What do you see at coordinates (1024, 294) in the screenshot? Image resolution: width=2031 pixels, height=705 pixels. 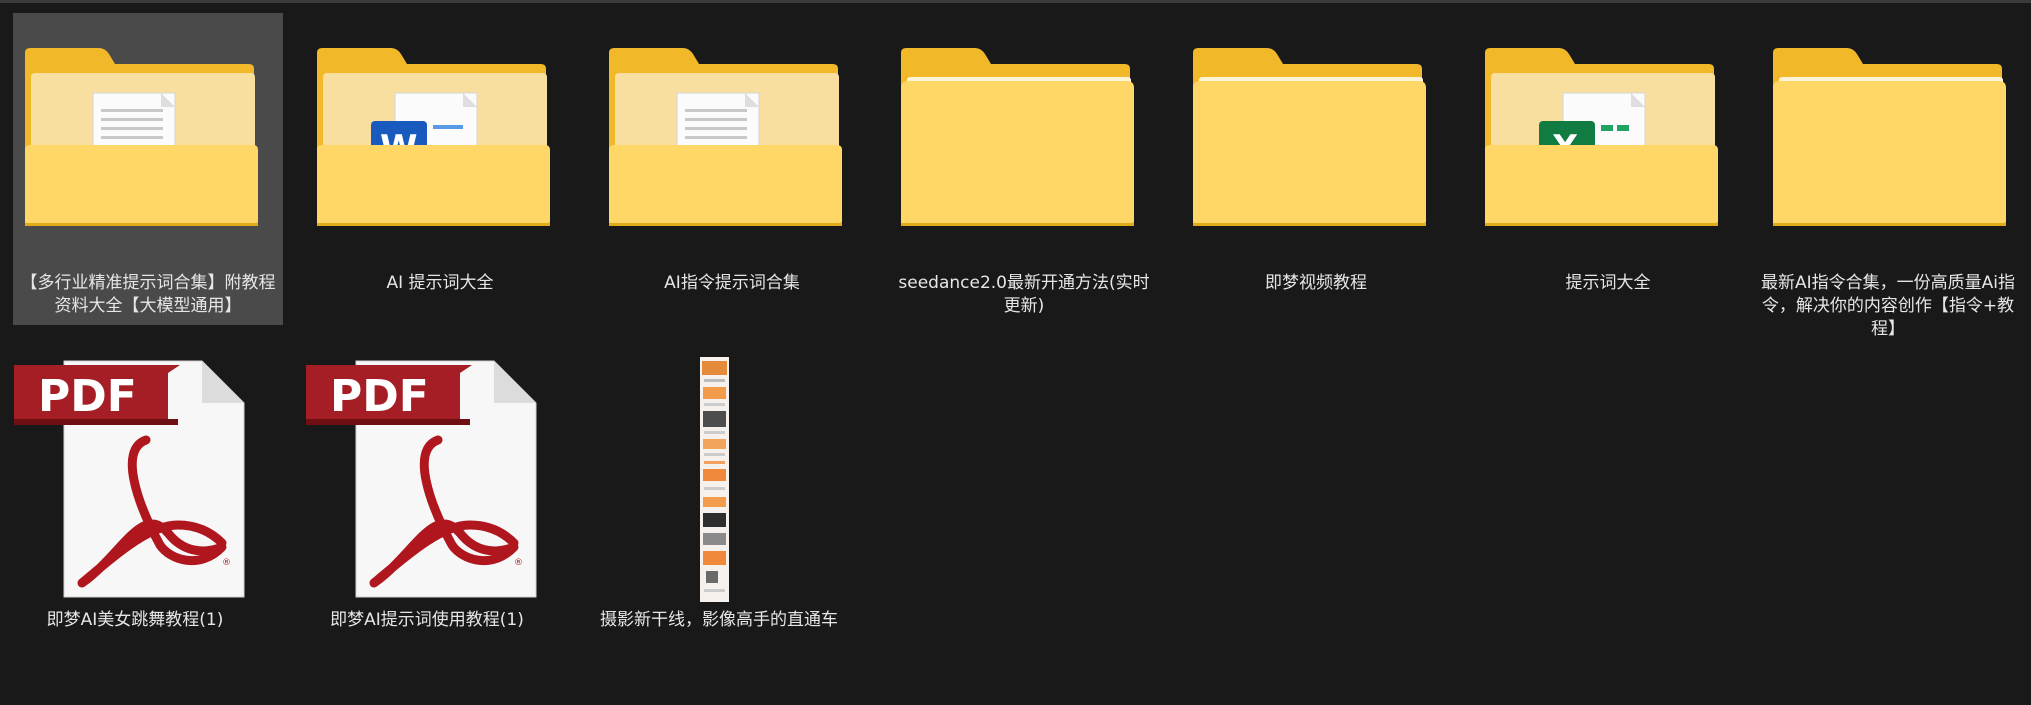 I see `file-label: seedance2.0最新开通方法(实时更新)` at bounding box center [1024, 294].